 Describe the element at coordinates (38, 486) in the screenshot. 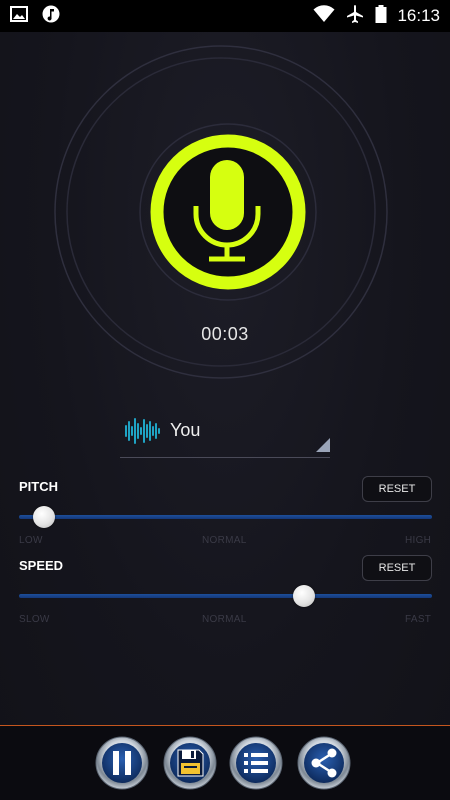

I see `pitch-label: PITCH` at that location.